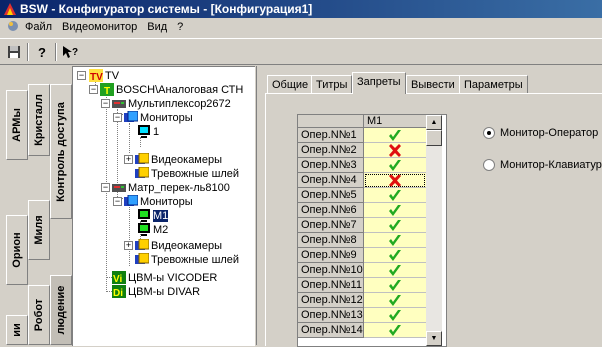 This screenshot has height=347, width=602. Describe the element at coordinates (331, 225) in the screenshot. I see `grid-row-header: Опер.N№7` at that location.